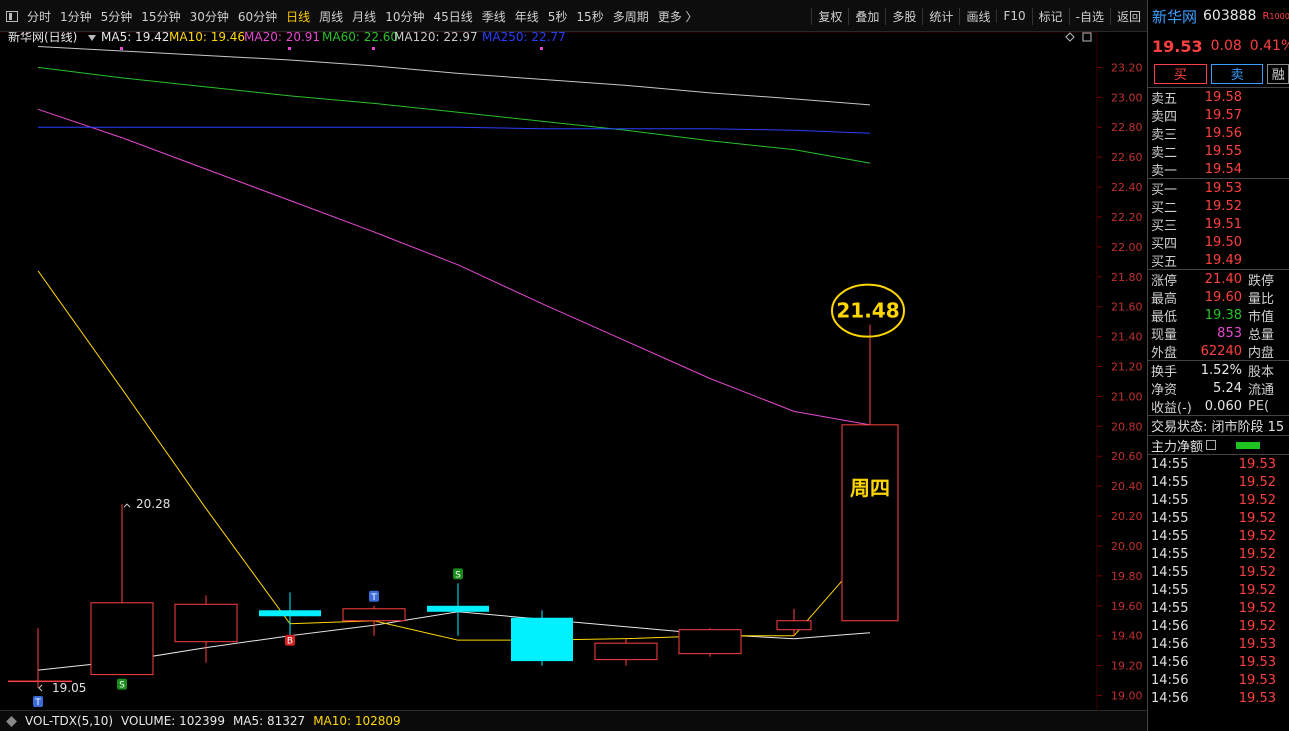  I want to click on quote-row: 卖一 19.54, so click(1218, 169).